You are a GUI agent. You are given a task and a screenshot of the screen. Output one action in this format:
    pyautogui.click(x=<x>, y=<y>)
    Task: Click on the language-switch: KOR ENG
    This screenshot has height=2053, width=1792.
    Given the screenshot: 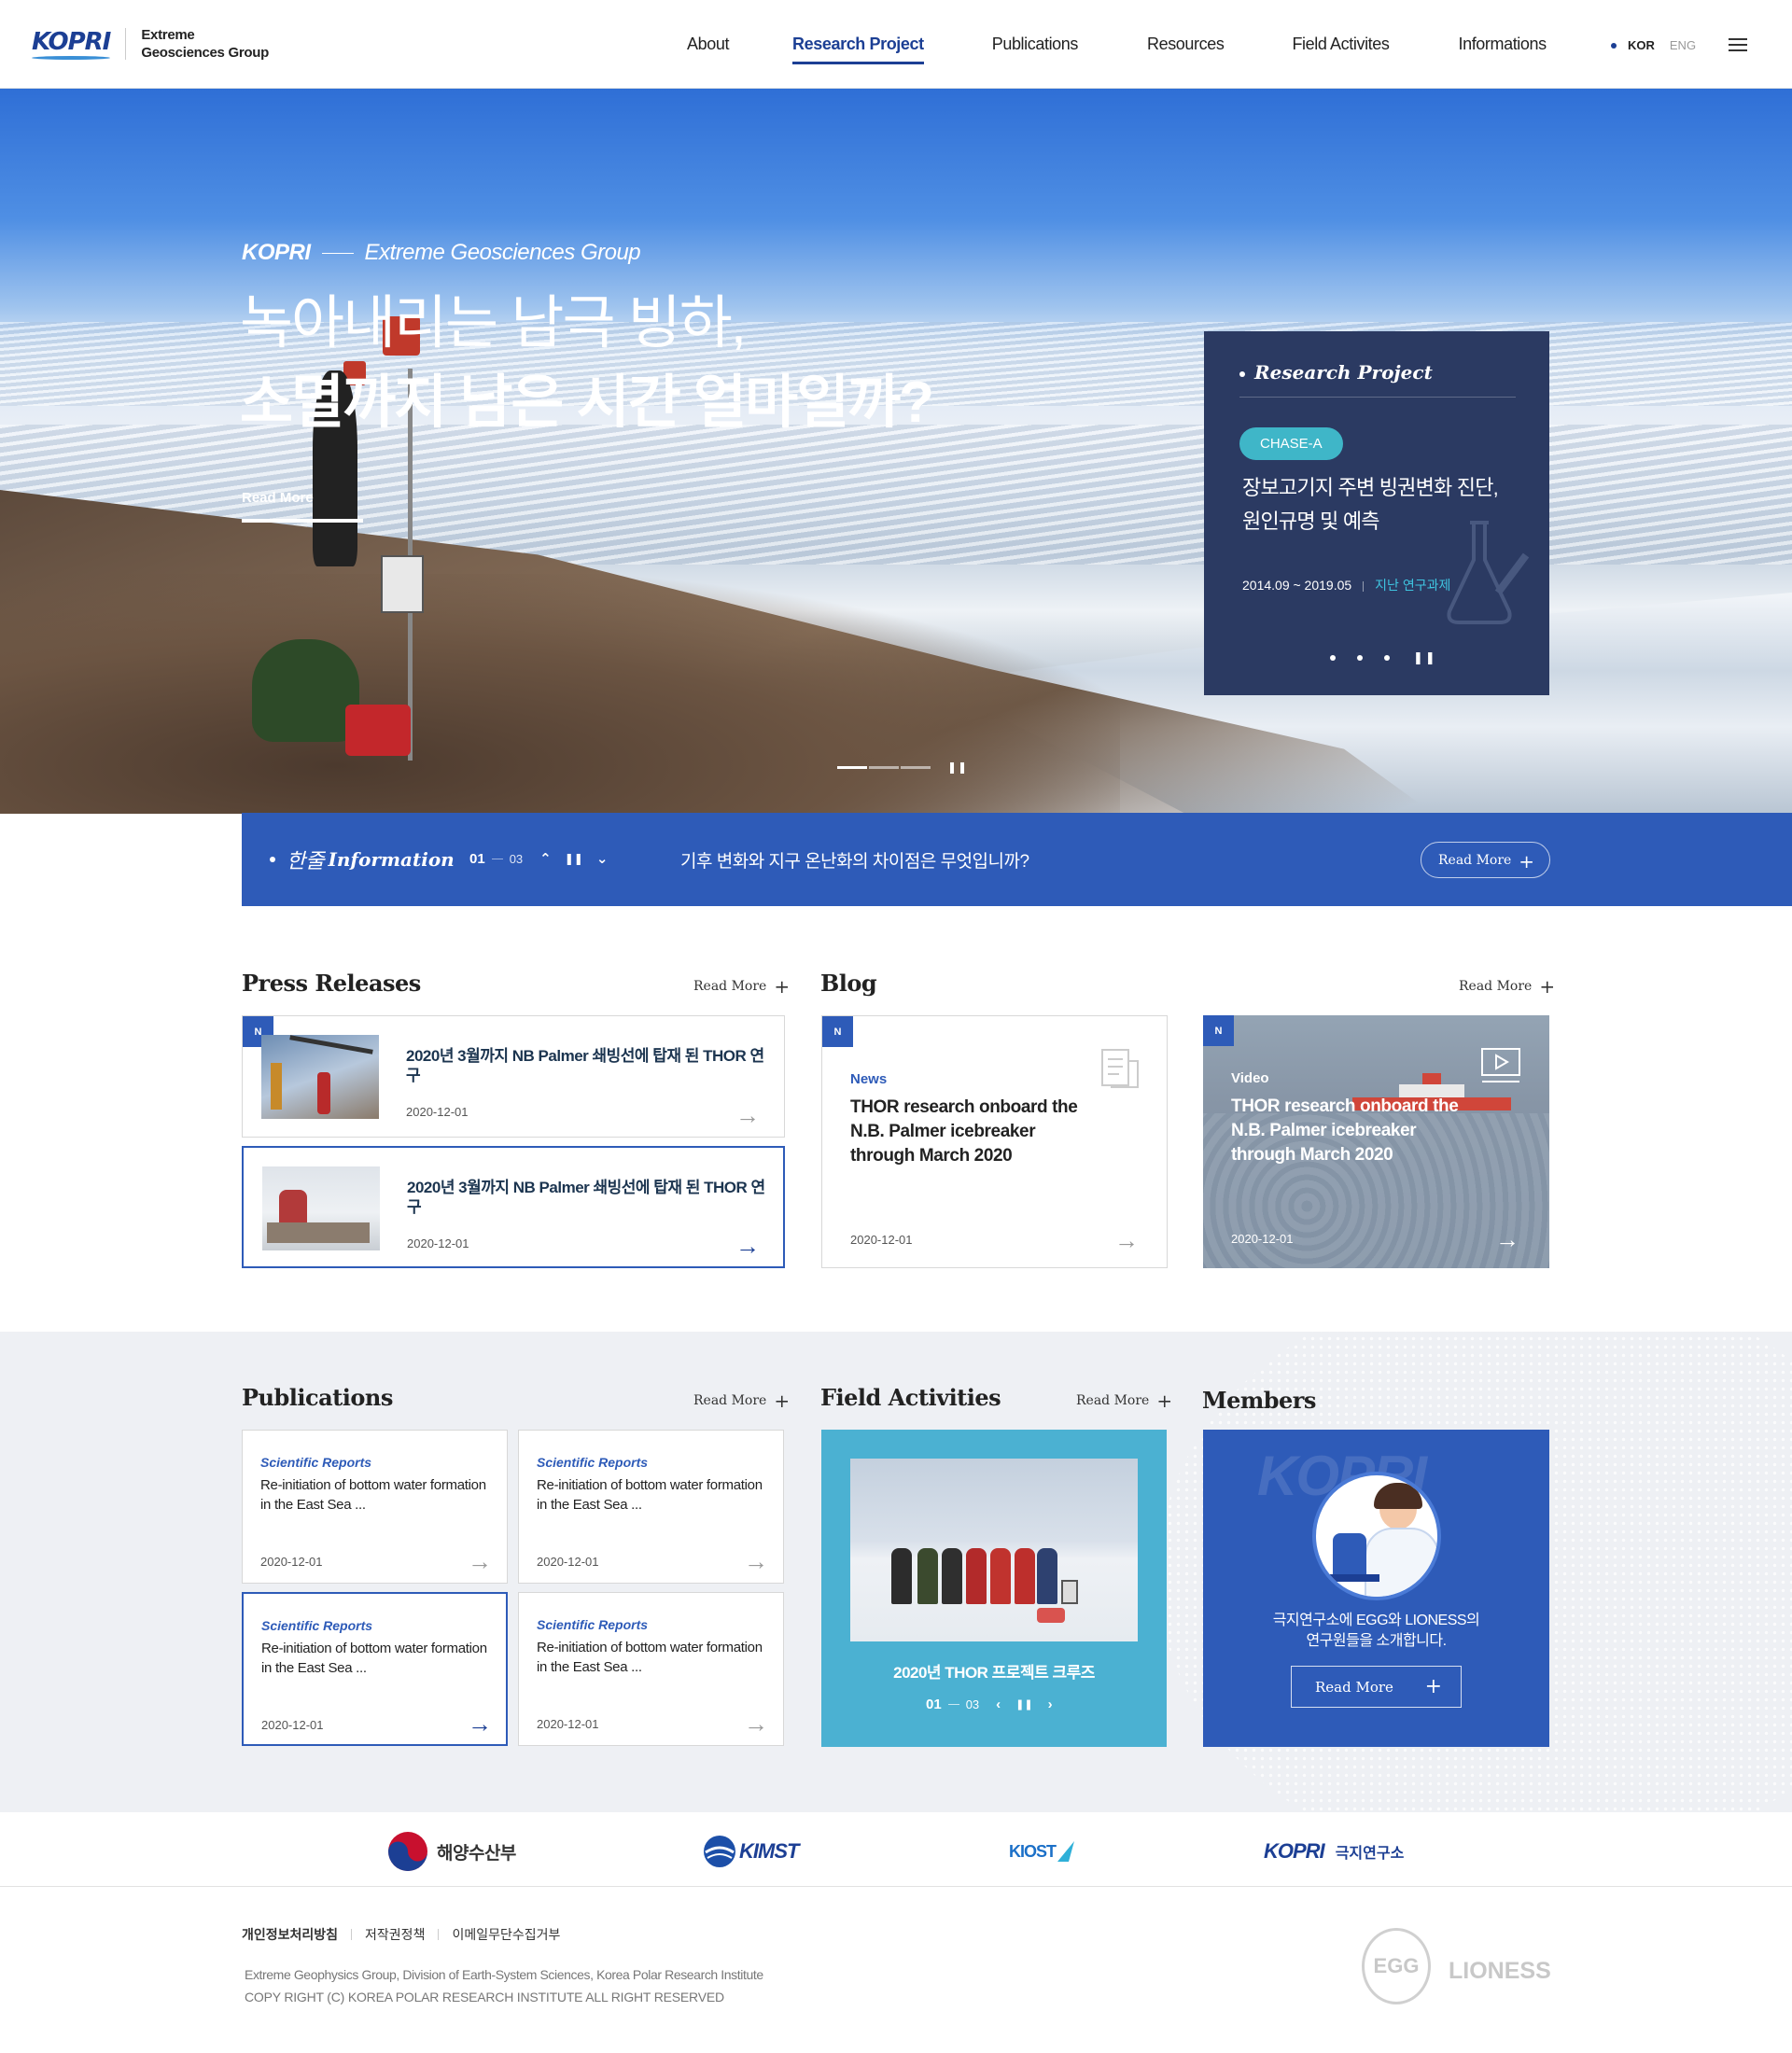 What is the action you would take?
    pyautogui.click(x=1653, y=45)
    